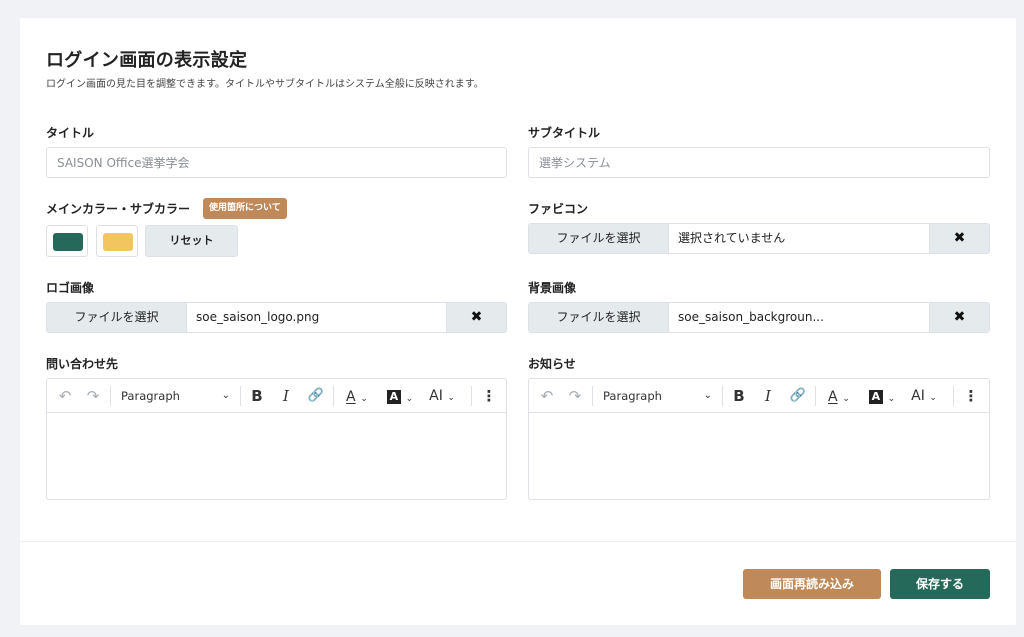 The height and width of the screenshot is (637, 1024). What do you see at coordinates (276, 162) in the screenshot?
I see `title-input` at bounding box center [276, 162].